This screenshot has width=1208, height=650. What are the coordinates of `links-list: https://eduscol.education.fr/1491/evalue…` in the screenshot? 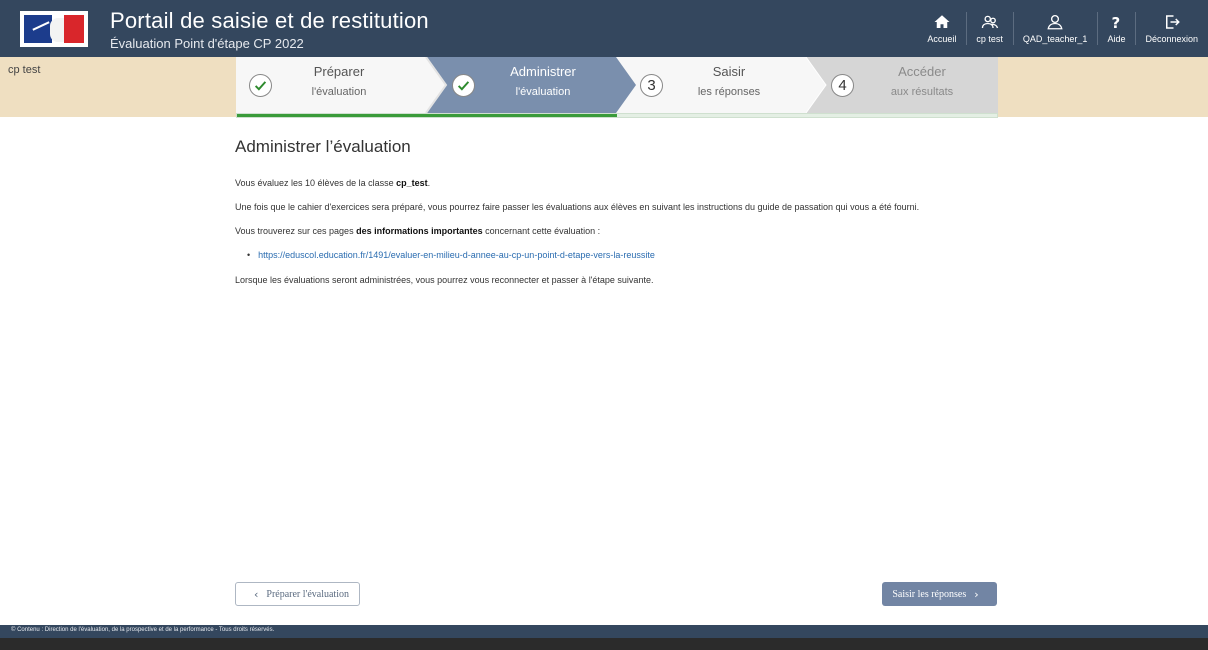 It's located at (626, 255).